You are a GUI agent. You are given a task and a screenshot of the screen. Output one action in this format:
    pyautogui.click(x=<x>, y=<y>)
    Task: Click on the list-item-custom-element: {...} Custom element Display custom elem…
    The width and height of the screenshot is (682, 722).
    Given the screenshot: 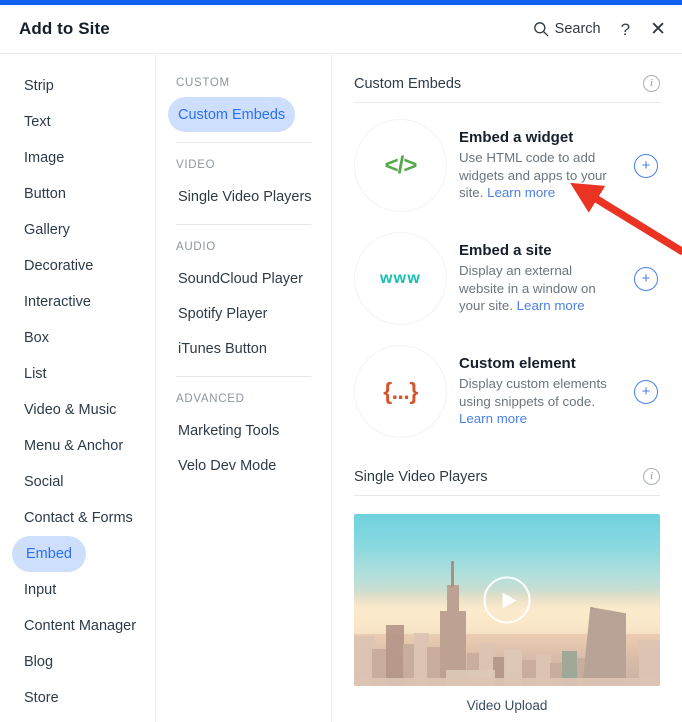 What is the action you would take?
    pyautogui.click(x=507, y=391)
    